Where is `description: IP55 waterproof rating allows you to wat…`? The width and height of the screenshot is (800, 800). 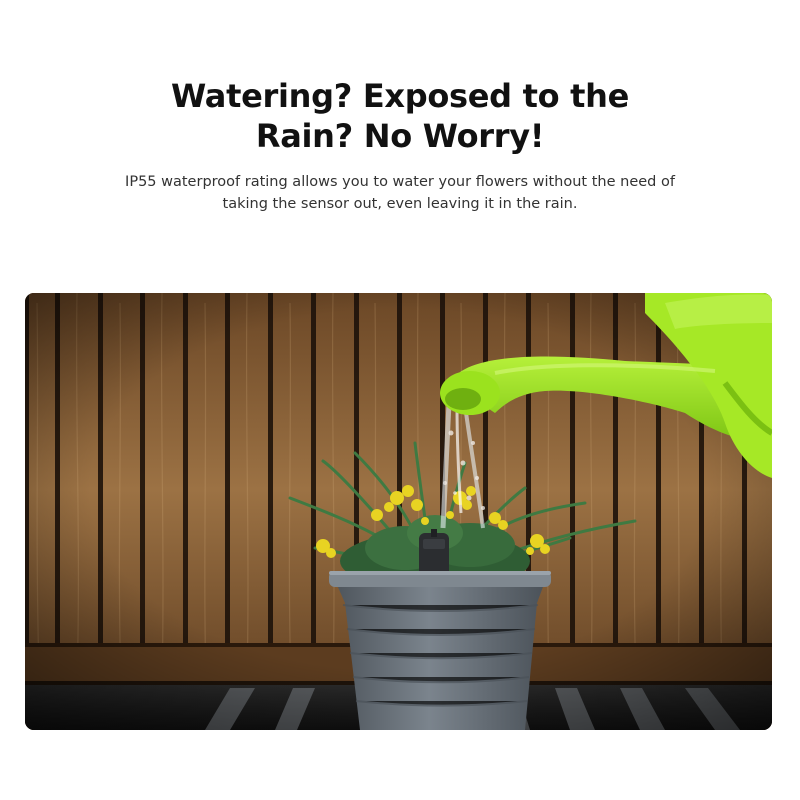
description: IP55 waterproof rating allows you to wat… is located at coordinates (400, 193).